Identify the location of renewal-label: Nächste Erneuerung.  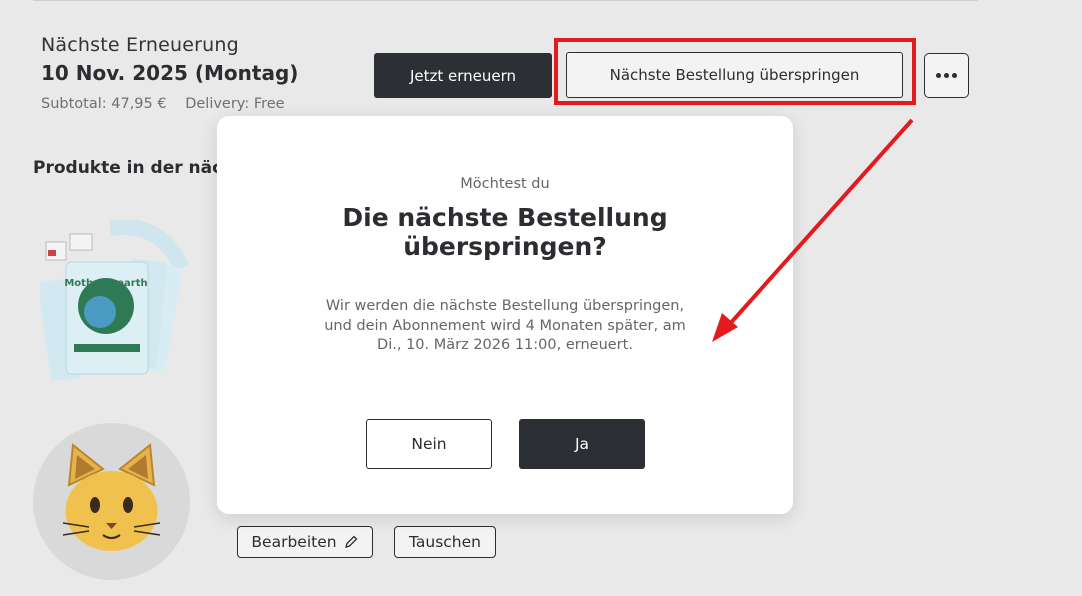
(140, 45).